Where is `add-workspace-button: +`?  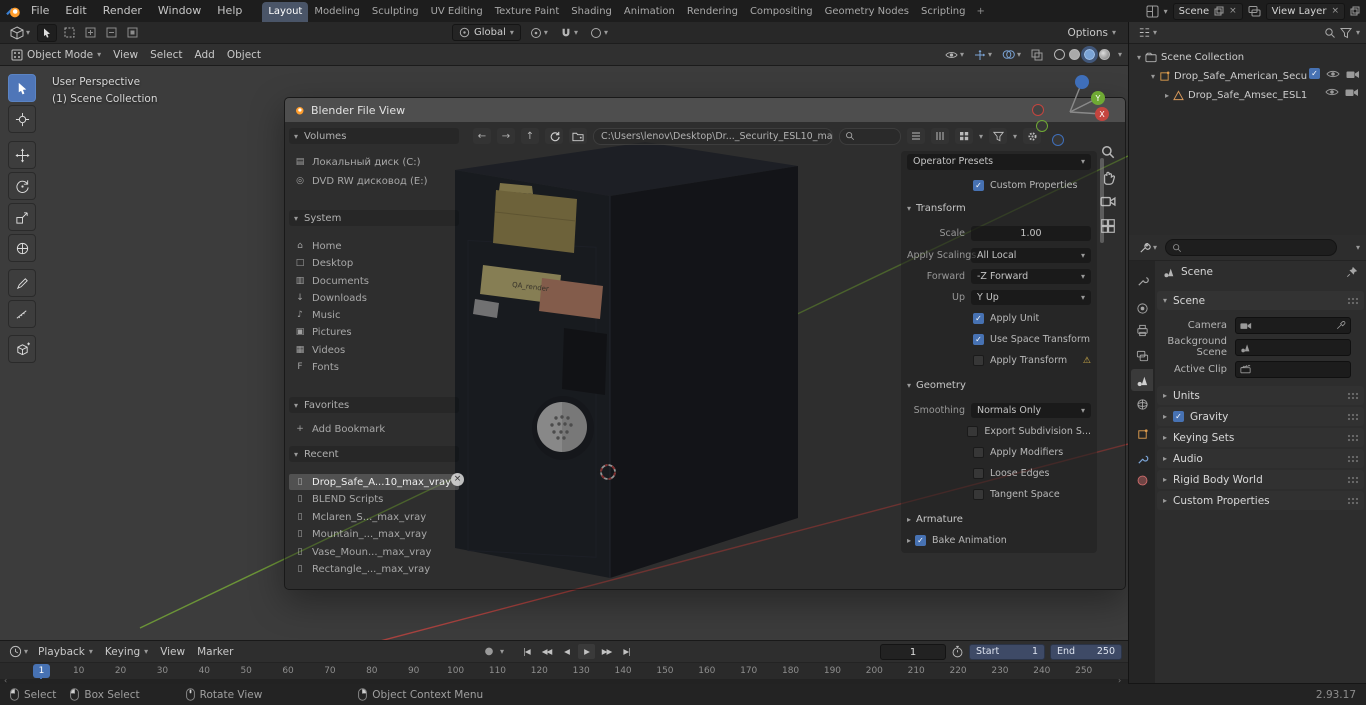 add-workspace-button: + is located at coordinates (980, 12).